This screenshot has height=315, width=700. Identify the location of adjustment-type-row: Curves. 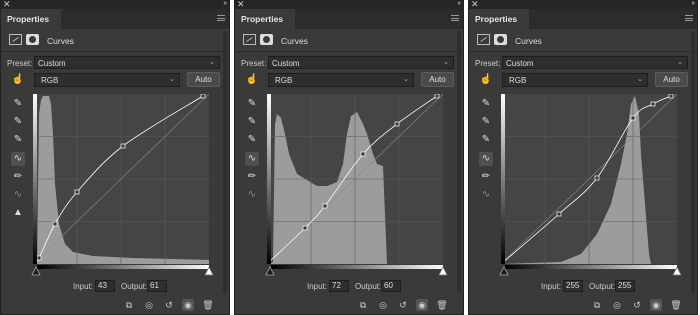
(349, 40).